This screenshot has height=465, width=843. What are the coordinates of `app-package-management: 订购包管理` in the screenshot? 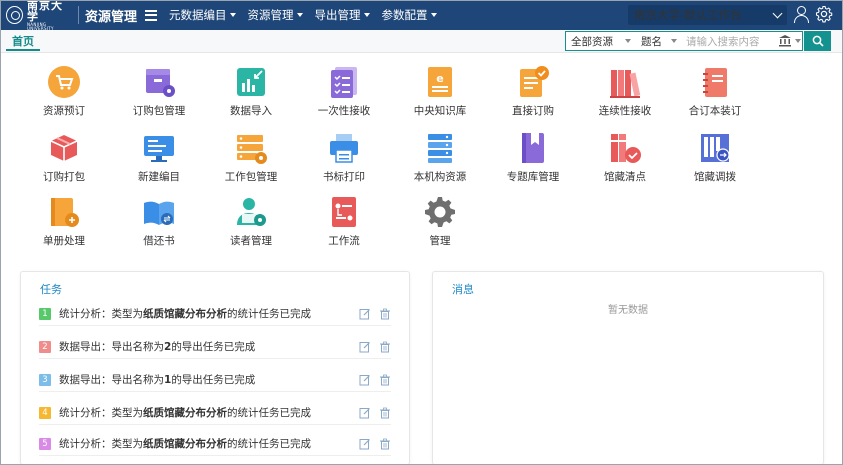 It's located at (159, 91).